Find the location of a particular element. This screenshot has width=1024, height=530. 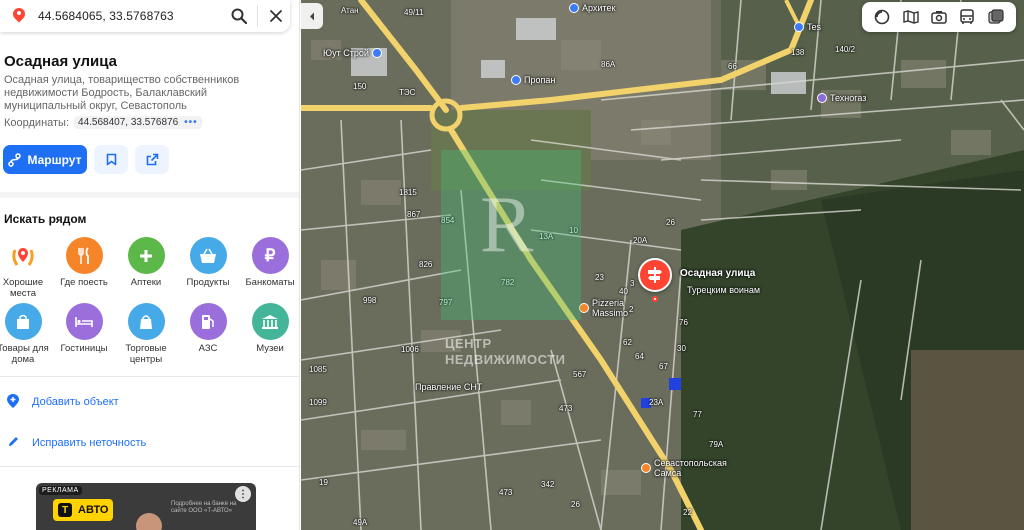

route-button: Маршрут is located at coordinates (45, 159).